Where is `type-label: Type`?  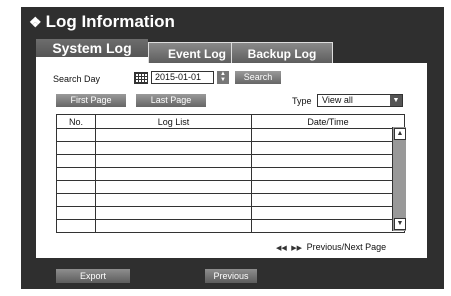
type-label: Type is located at coordinates (302, 101).